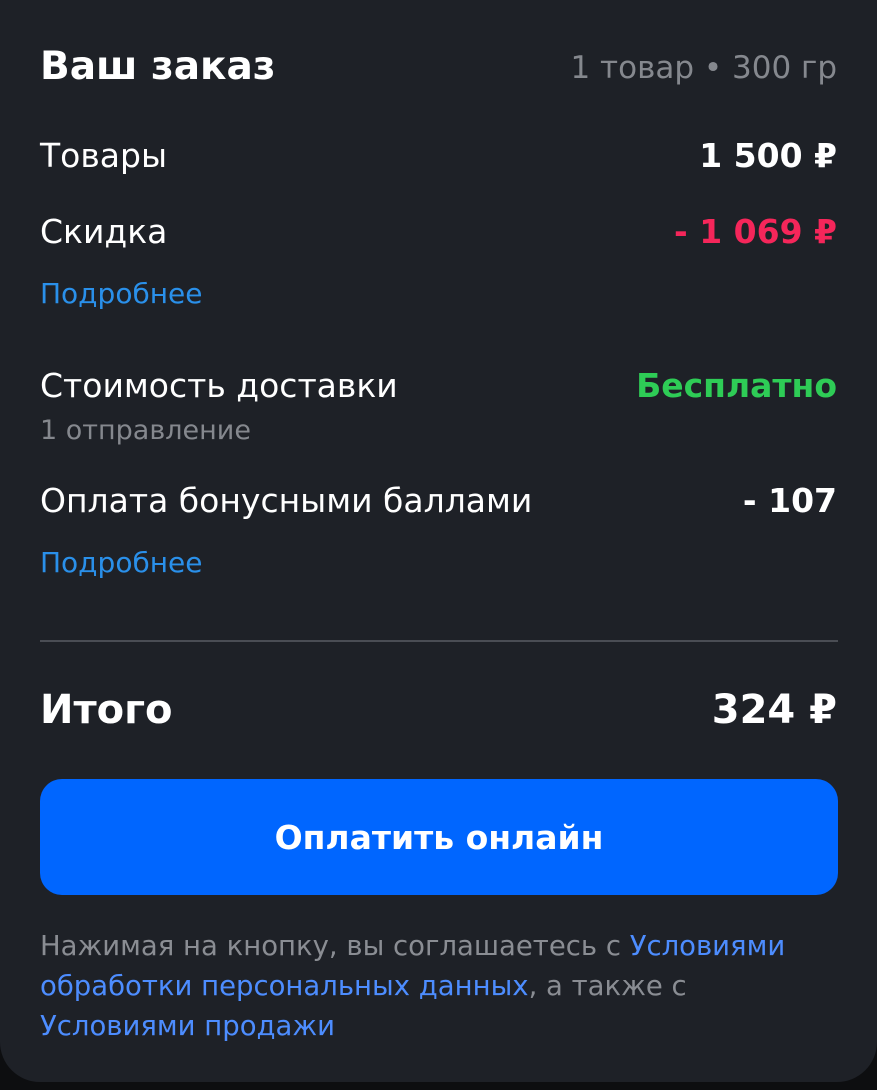 The height and width of the screenshot is (1090, 877). What do you see at coordinates (755, 231) in the screenshot?
I see `discount-value: - 1 069 ₽` at bounding box center [755, 231].